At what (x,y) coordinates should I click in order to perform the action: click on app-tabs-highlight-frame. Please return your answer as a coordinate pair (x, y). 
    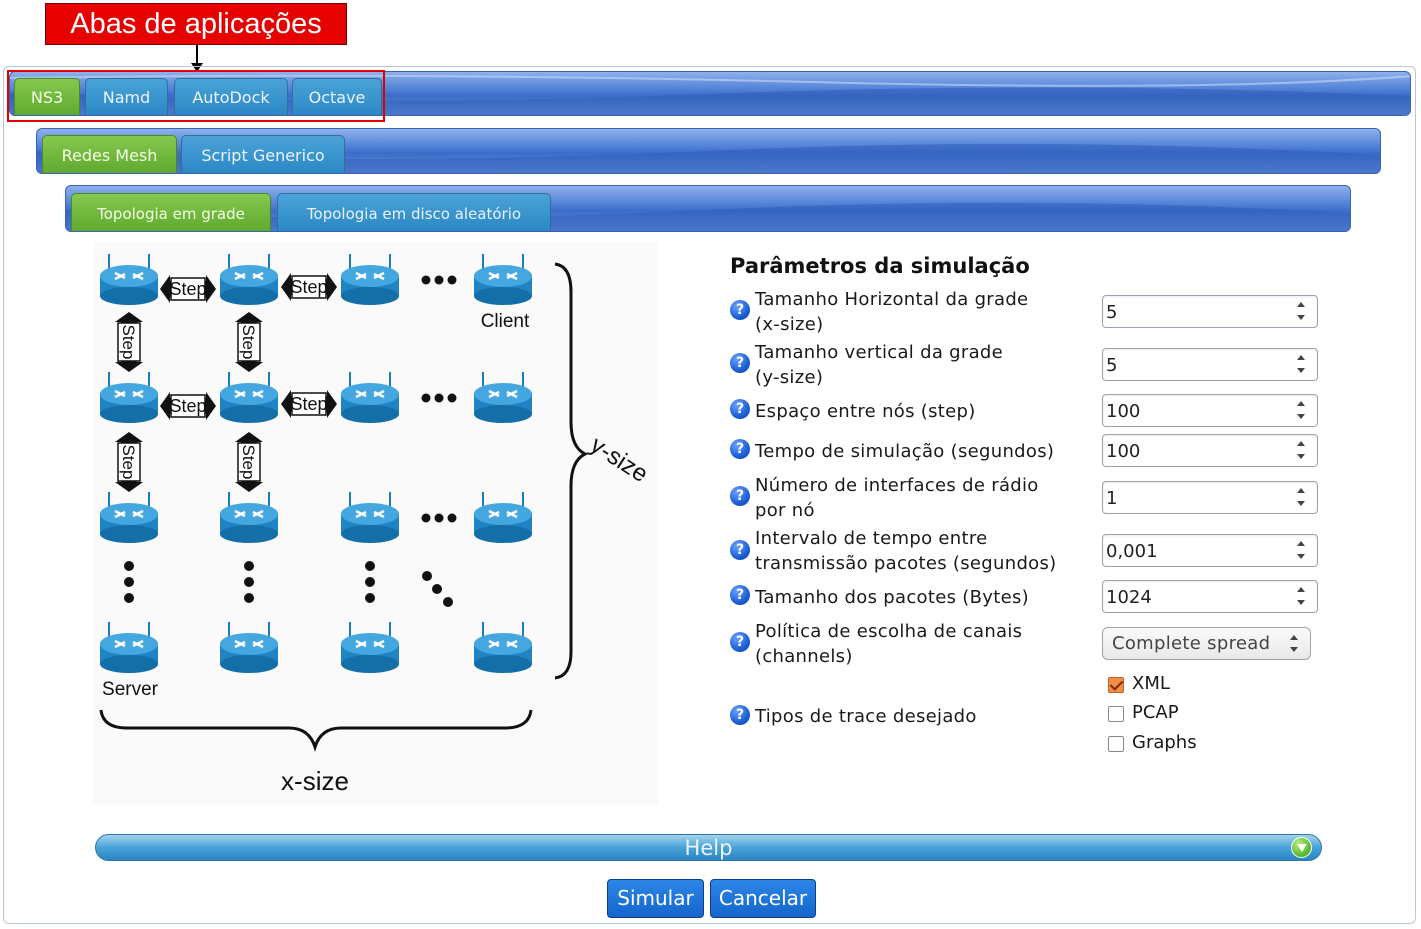
    Looking at the image, I should click on (196, 96).